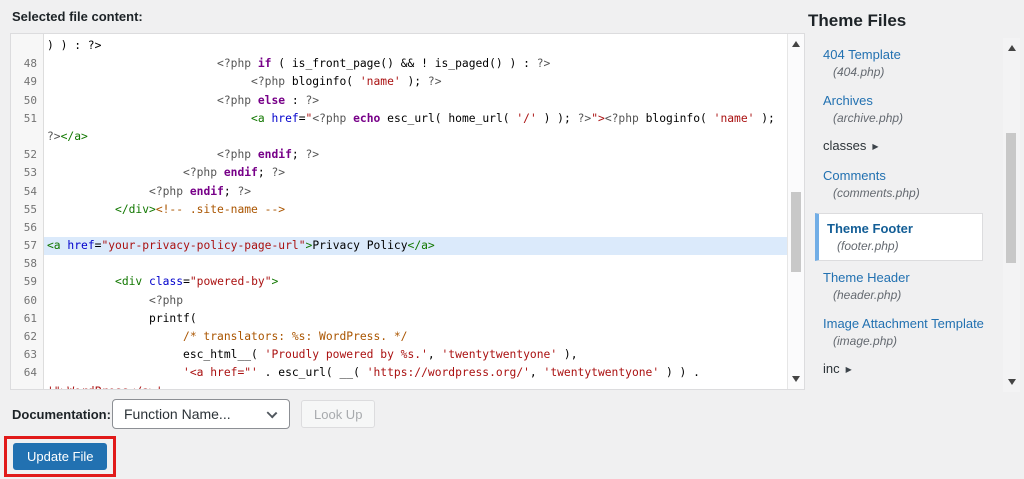 This screenshot has height=479, width=1024. I want to click on code-line: </div><!-- .site-name -->, so click(415, 210).